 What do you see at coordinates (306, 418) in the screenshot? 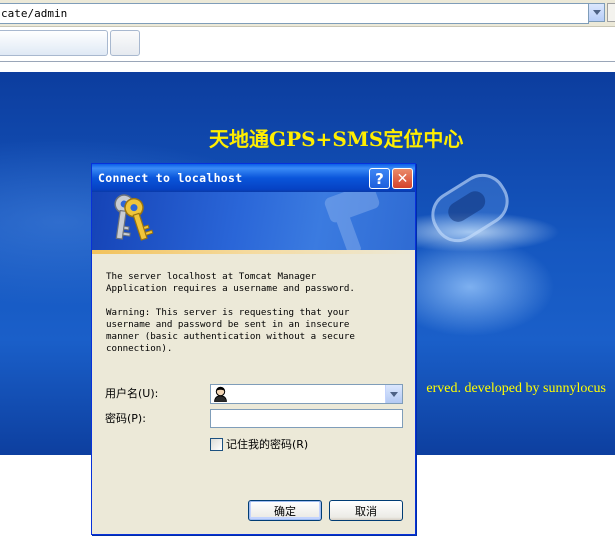
I see `password-input` at bounding box center [306, 418].